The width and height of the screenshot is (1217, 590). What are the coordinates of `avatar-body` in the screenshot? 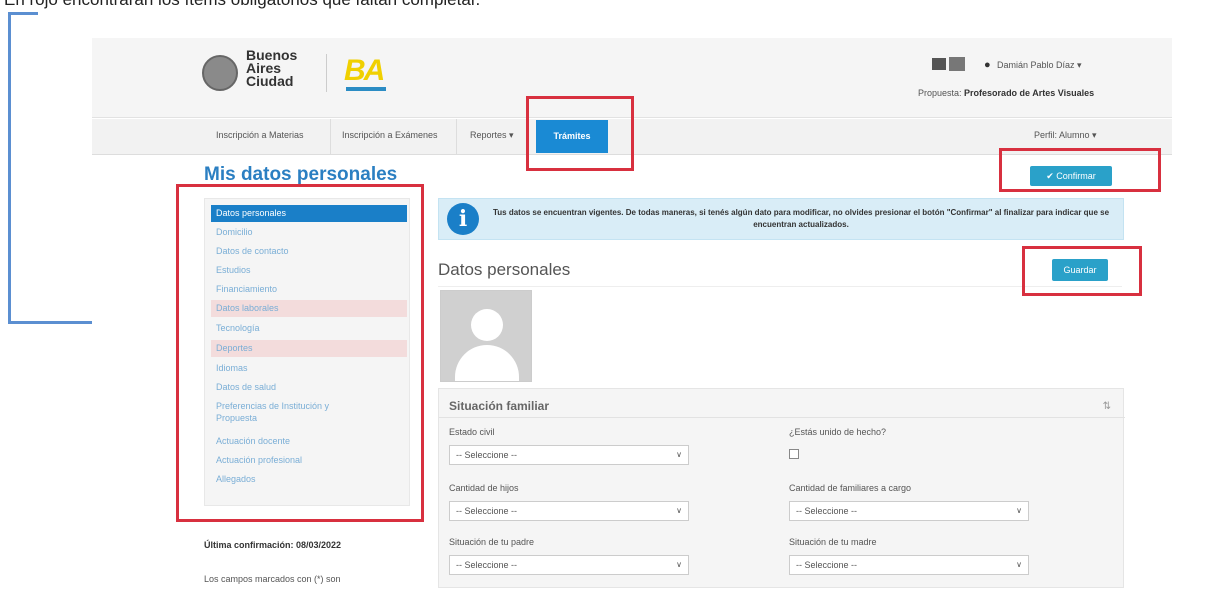 It's located at (487, 363).